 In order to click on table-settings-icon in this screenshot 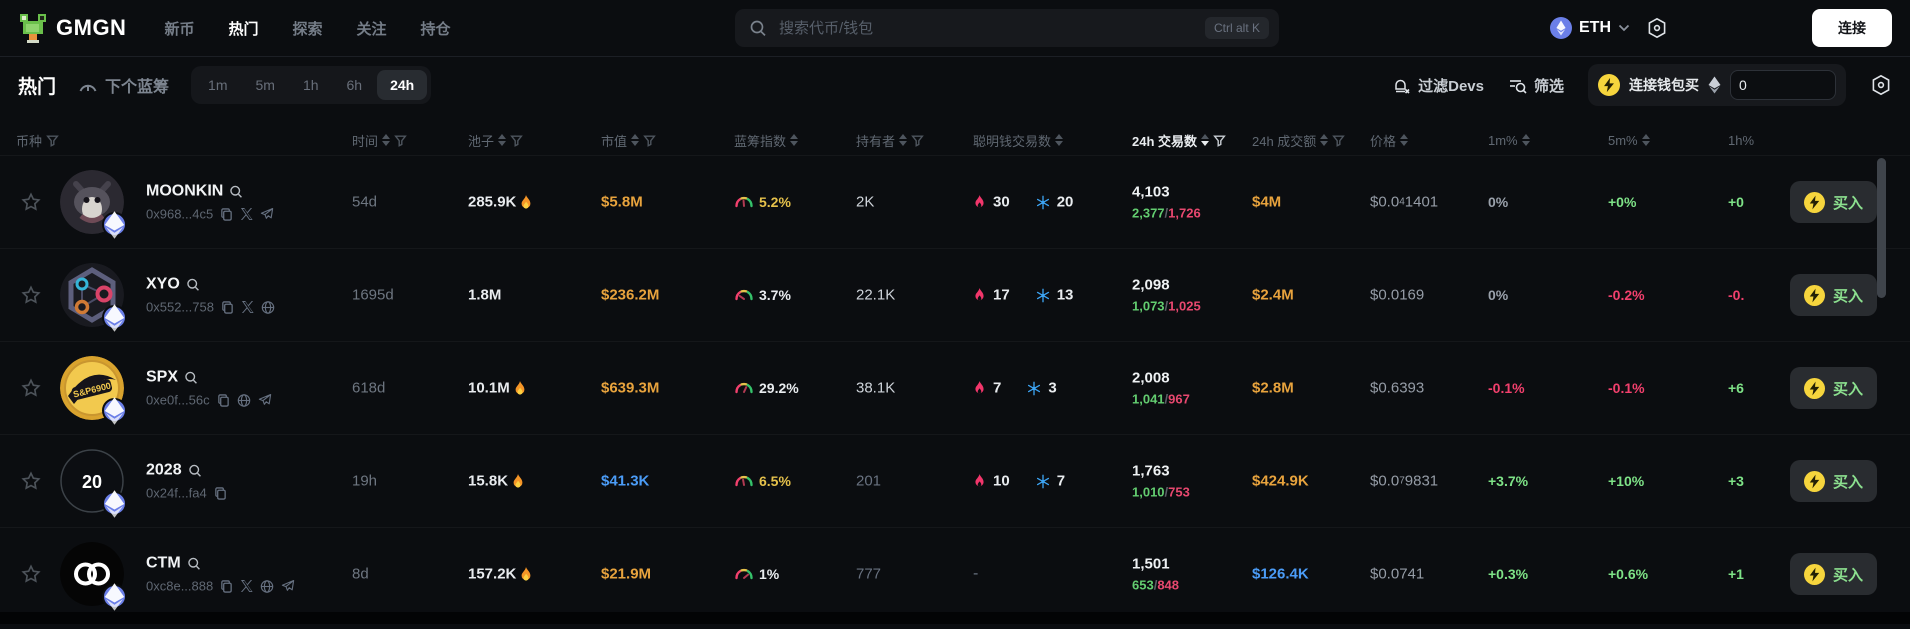, I will do `click(1881, 85)`.